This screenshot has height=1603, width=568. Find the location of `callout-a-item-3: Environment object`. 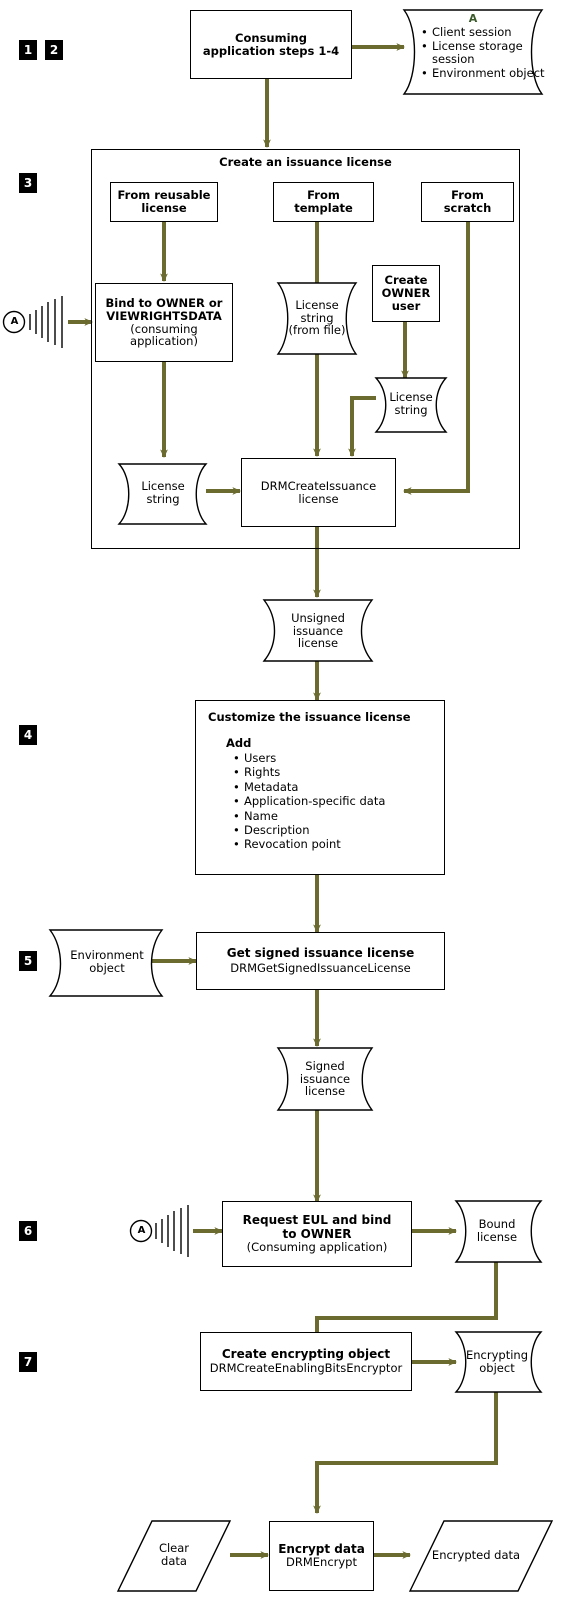

callout-a-item-3: Environment object is located at coordinates (484, 73).